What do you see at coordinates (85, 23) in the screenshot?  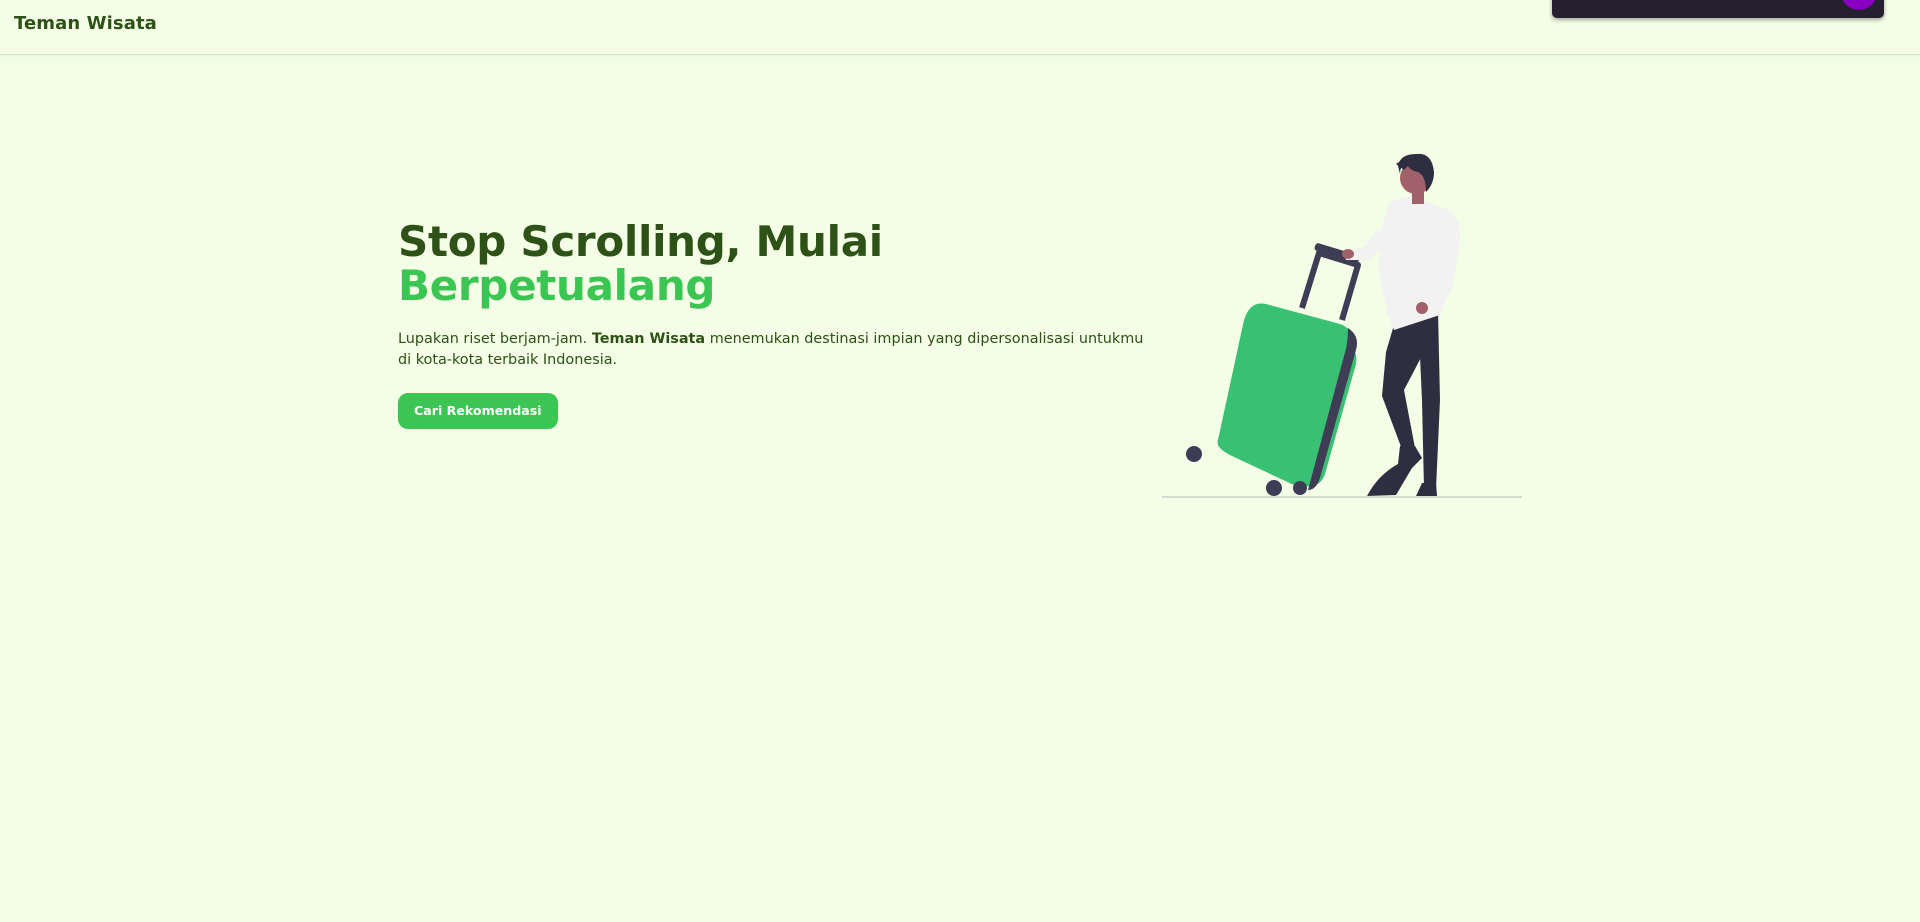 I see `brand-logo: Teman Wisata` at bounding box center [85, 23].